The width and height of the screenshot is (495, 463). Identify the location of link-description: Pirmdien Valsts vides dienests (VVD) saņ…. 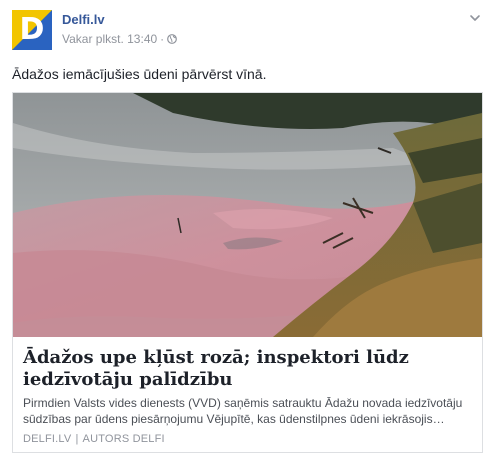
(243, 411).